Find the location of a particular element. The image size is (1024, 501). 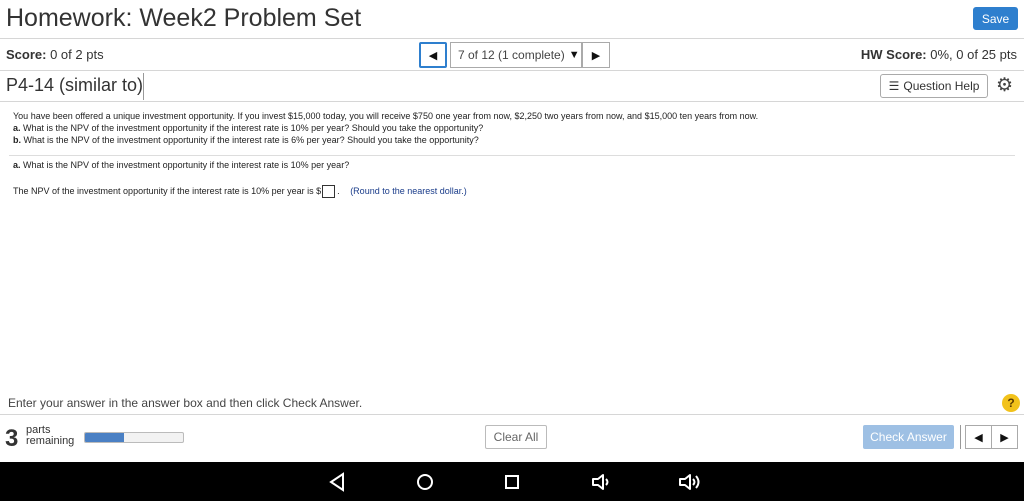

save-button: Save is located at coordinates (995, 18).